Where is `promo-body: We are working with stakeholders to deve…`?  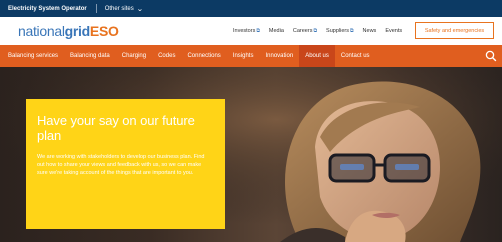 promo-body: We are working with stakeholders to deve… is located at coordinates (121, 165).